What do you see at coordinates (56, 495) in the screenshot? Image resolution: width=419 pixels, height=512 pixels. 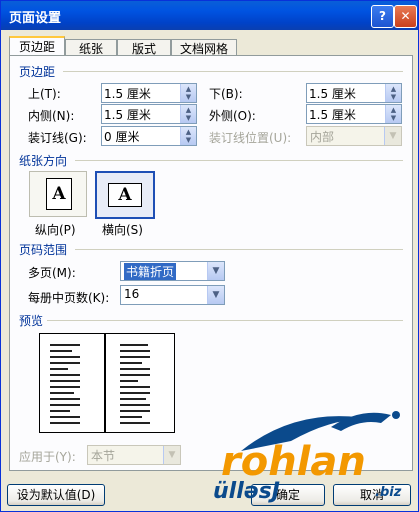 I see `set-default-button: 设为默认值(D)` at bounding box center [56, 495].